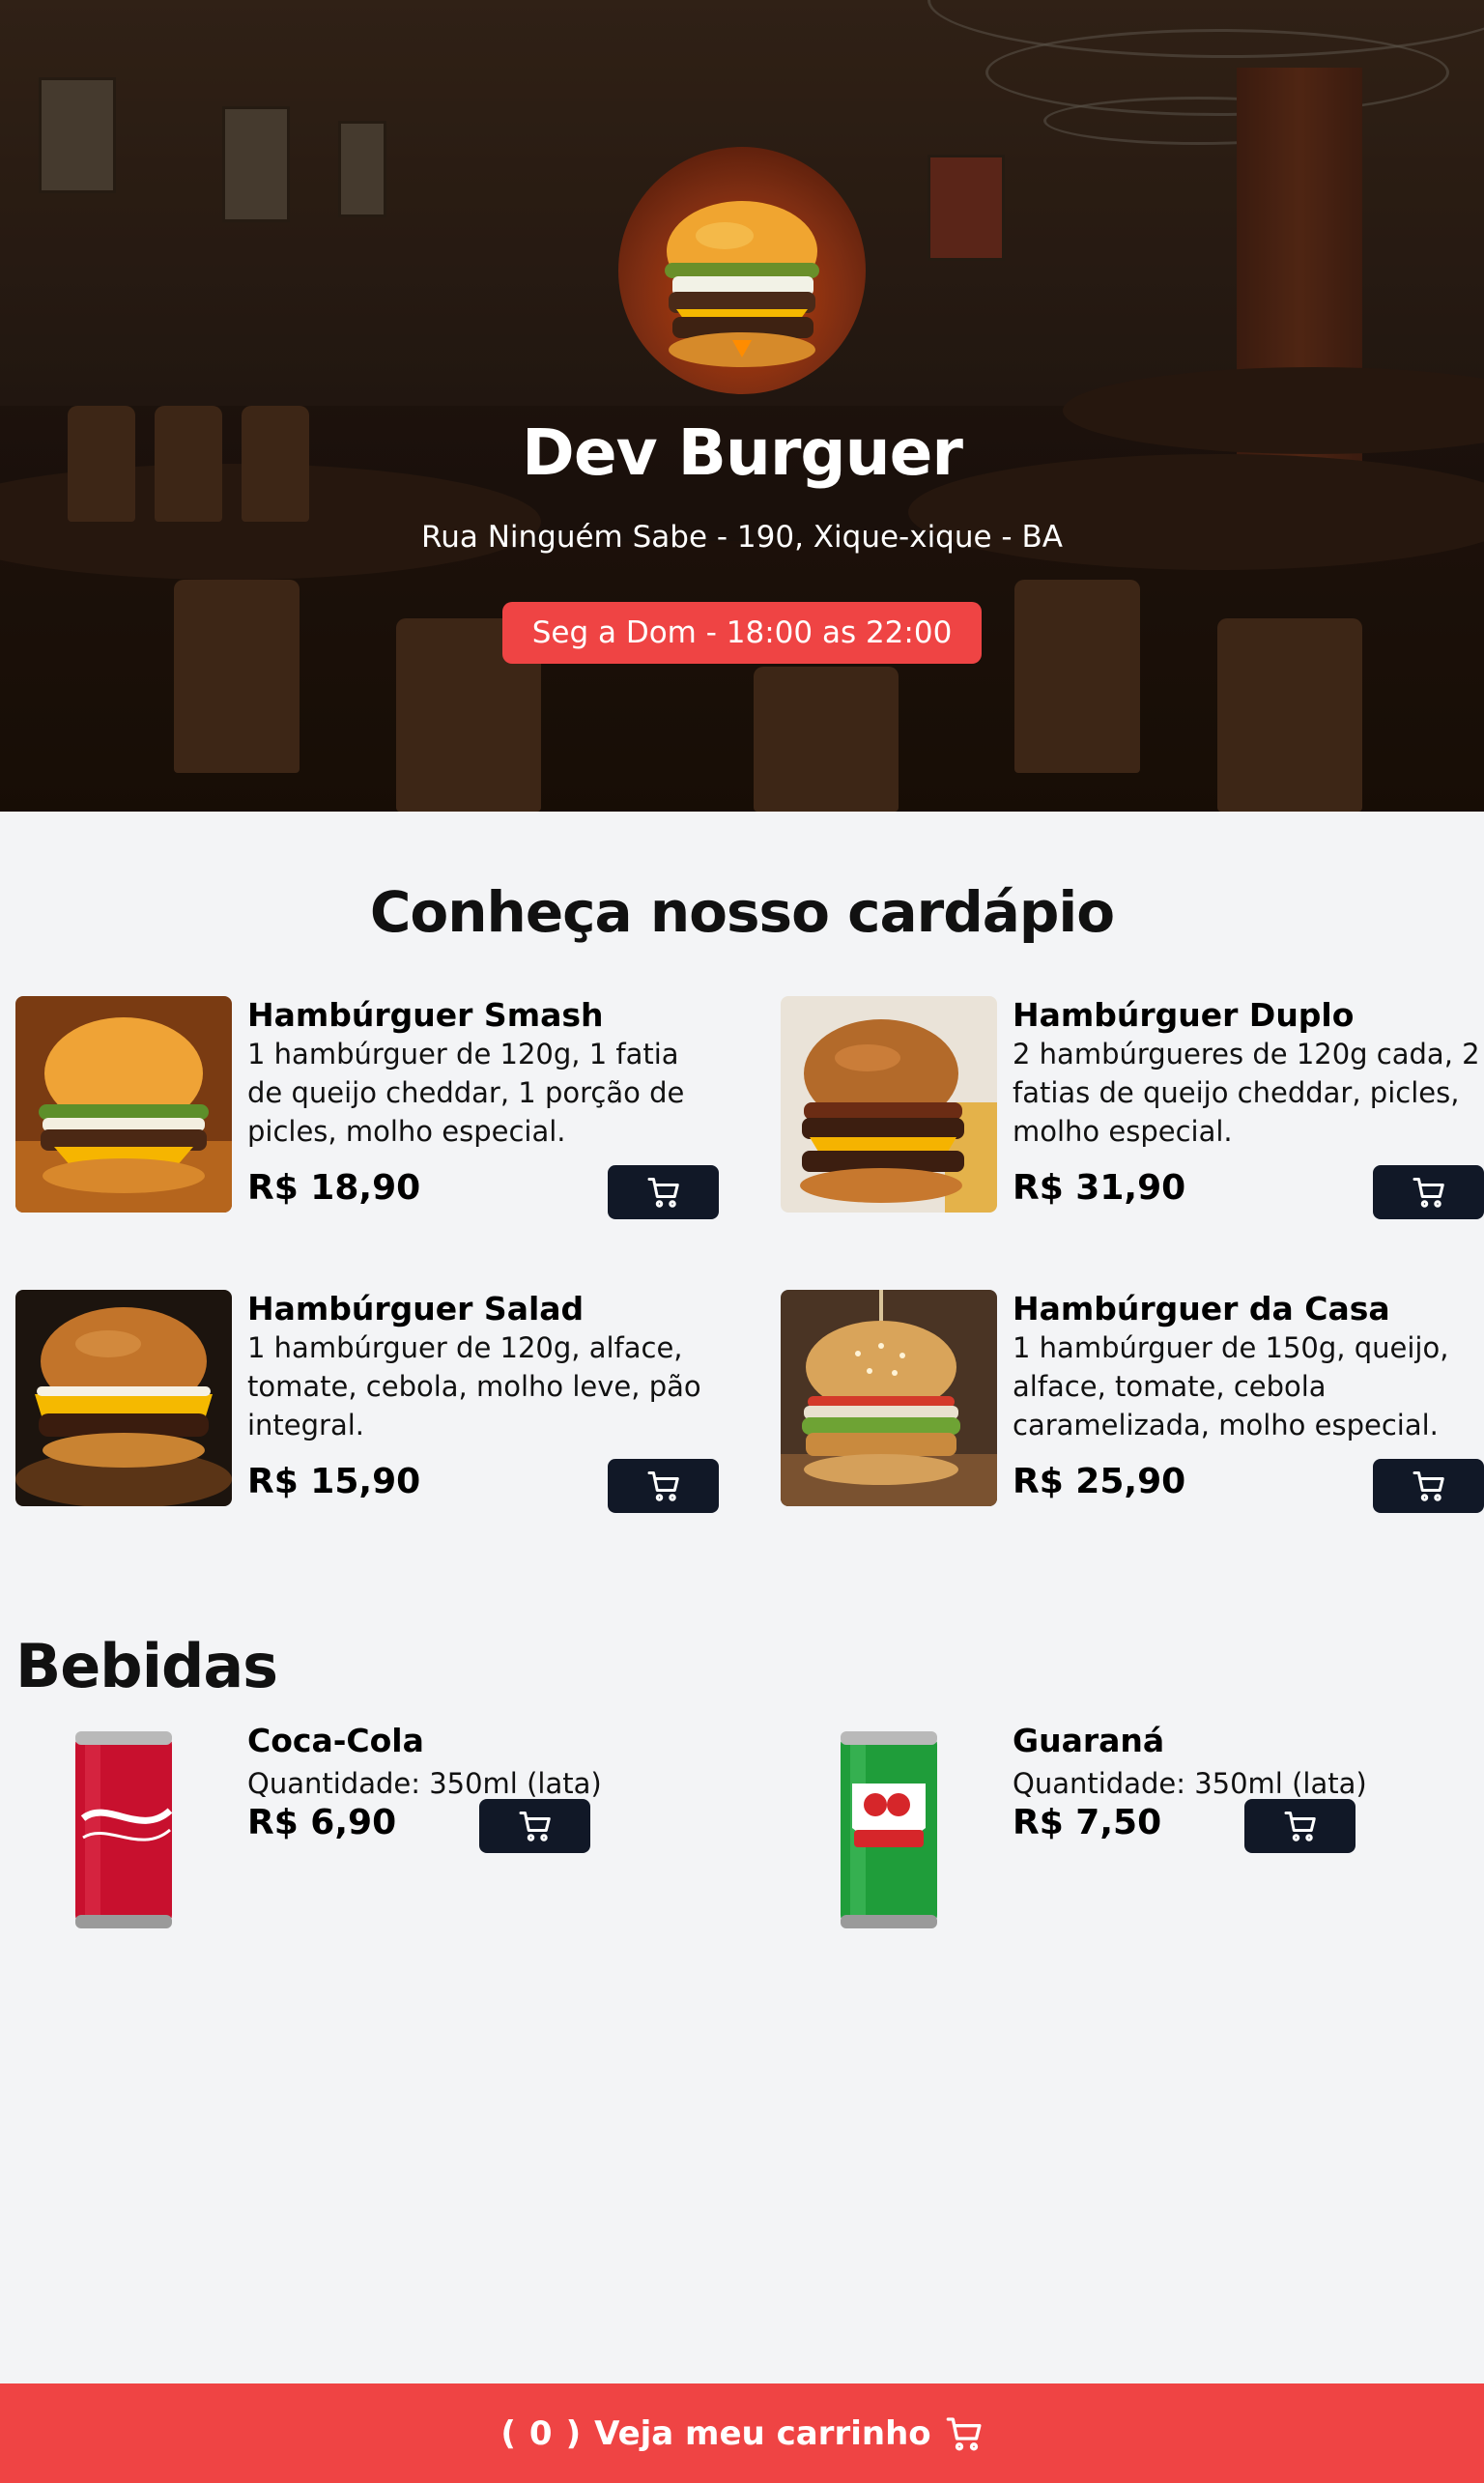  Describe the element at coordinates (1088, 1822) in the screenshot. I see `product-price: R$ 7,50` at that location.